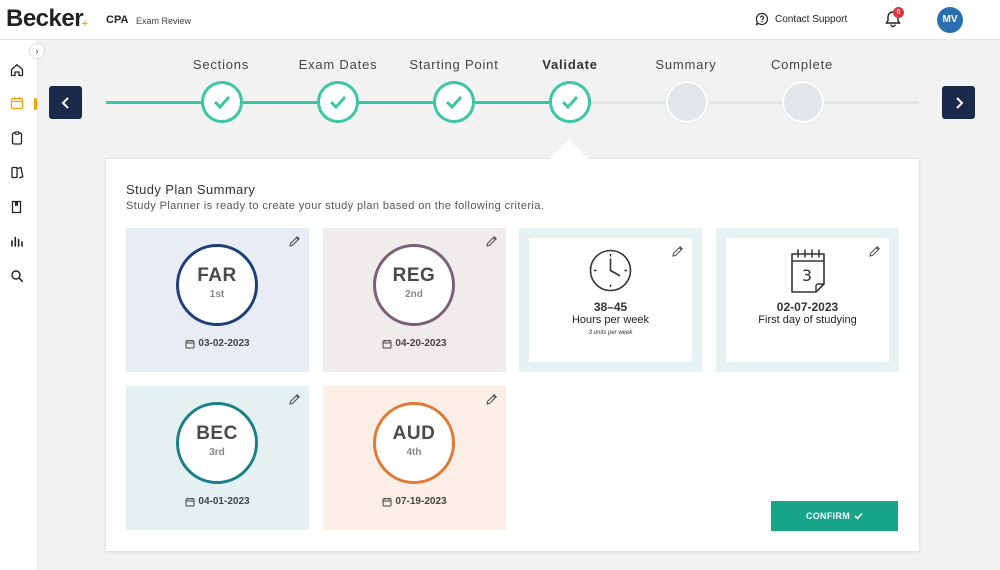 This screenshot has height=570, width=1000. What do you see at coordinates (17, 103) in the screenshot?
I see `calendar-icon` at bounding box center [17, 103].